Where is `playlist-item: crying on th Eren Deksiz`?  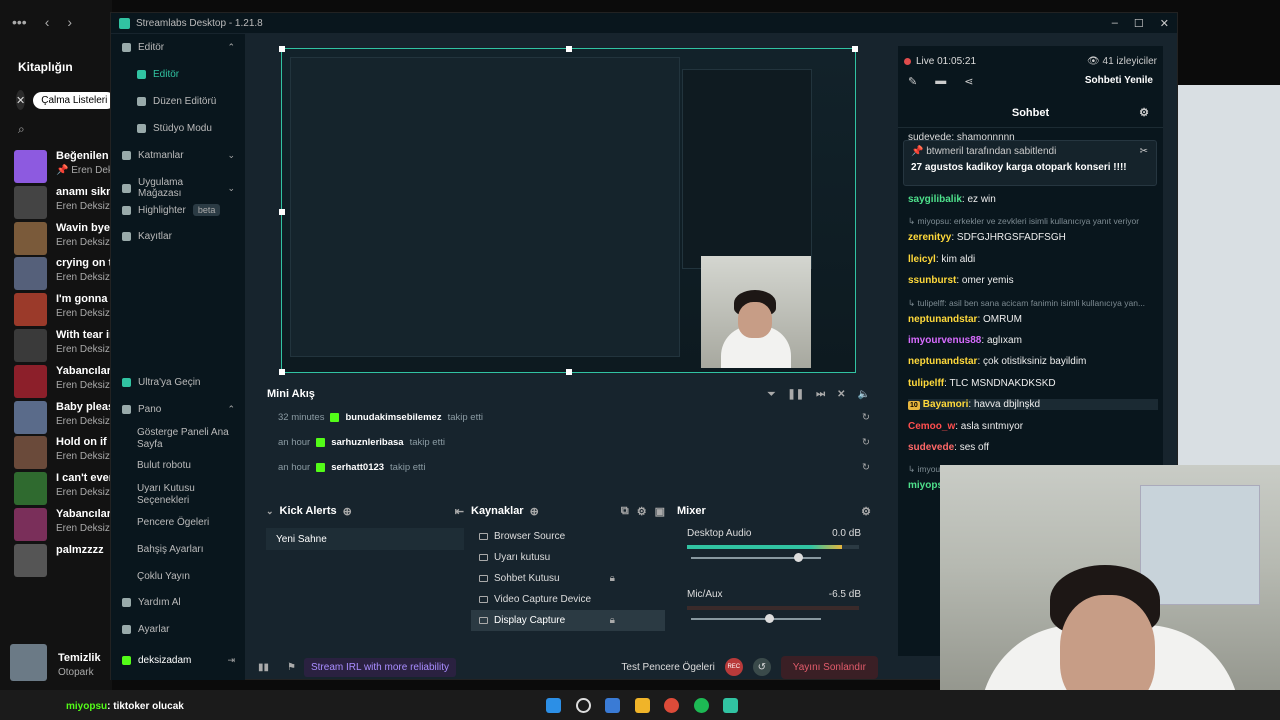 playlist-item: crying on th Eren Deksiz is located at coordinates (63, 274).